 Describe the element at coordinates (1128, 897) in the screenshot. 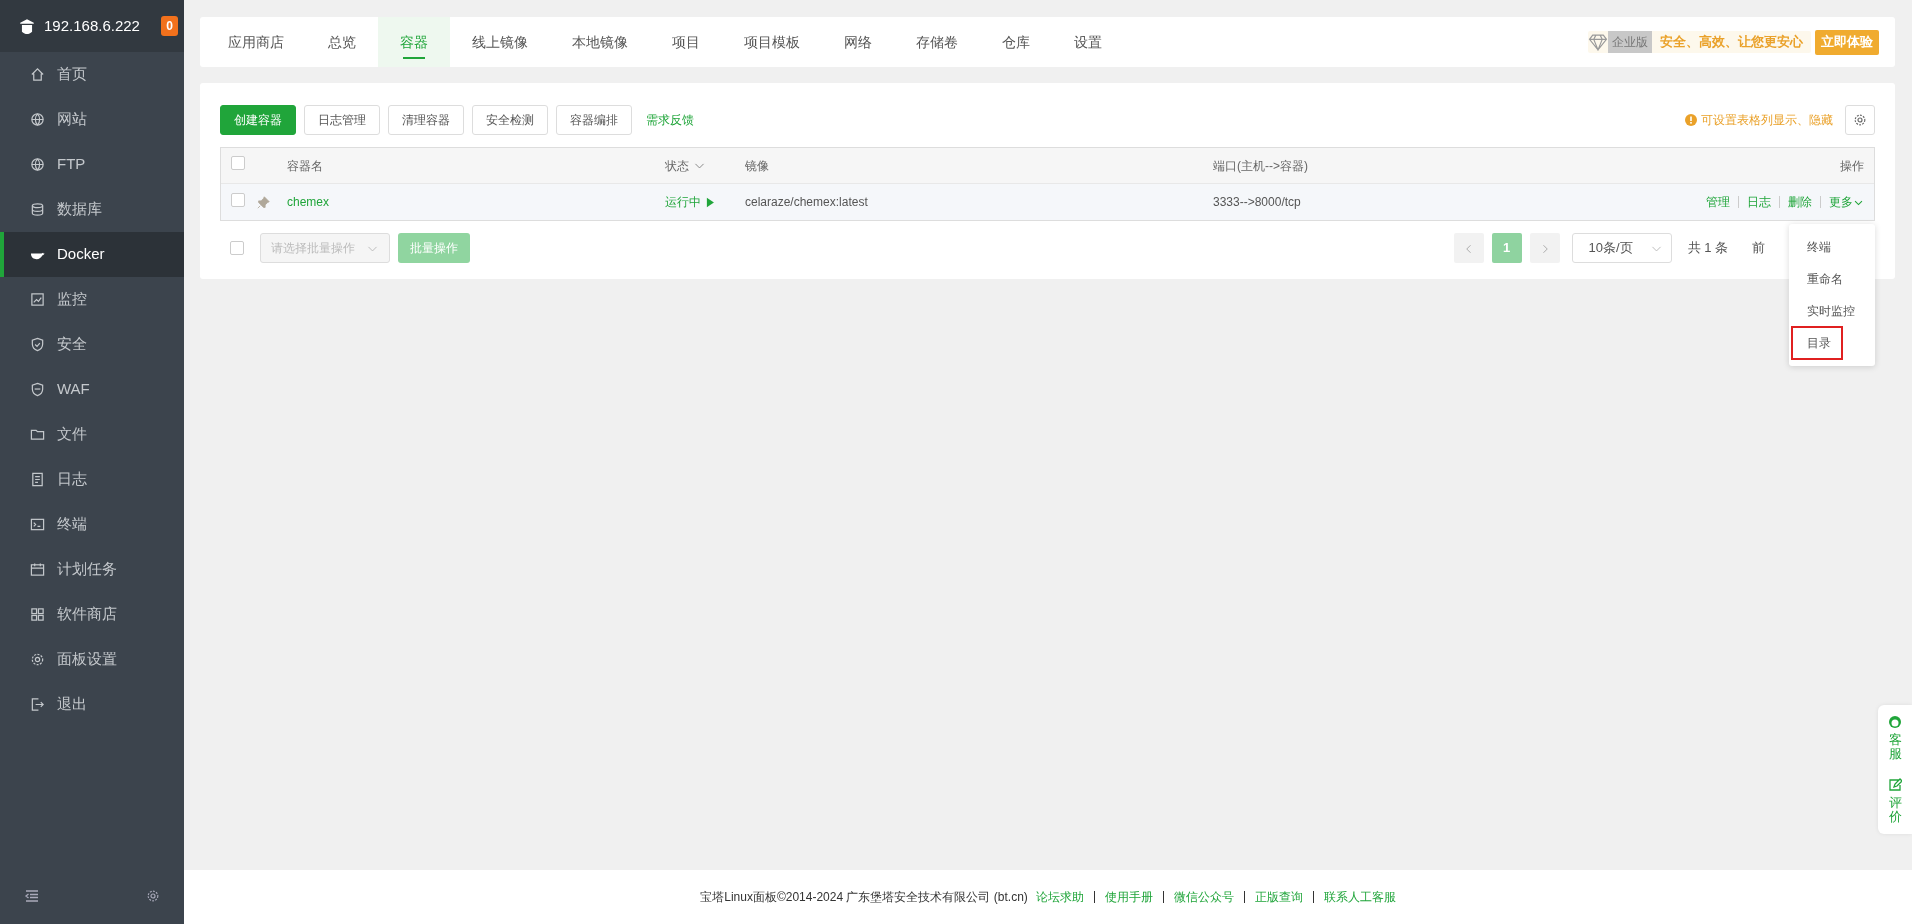

I see `footer-link: 使用手册` at that location.